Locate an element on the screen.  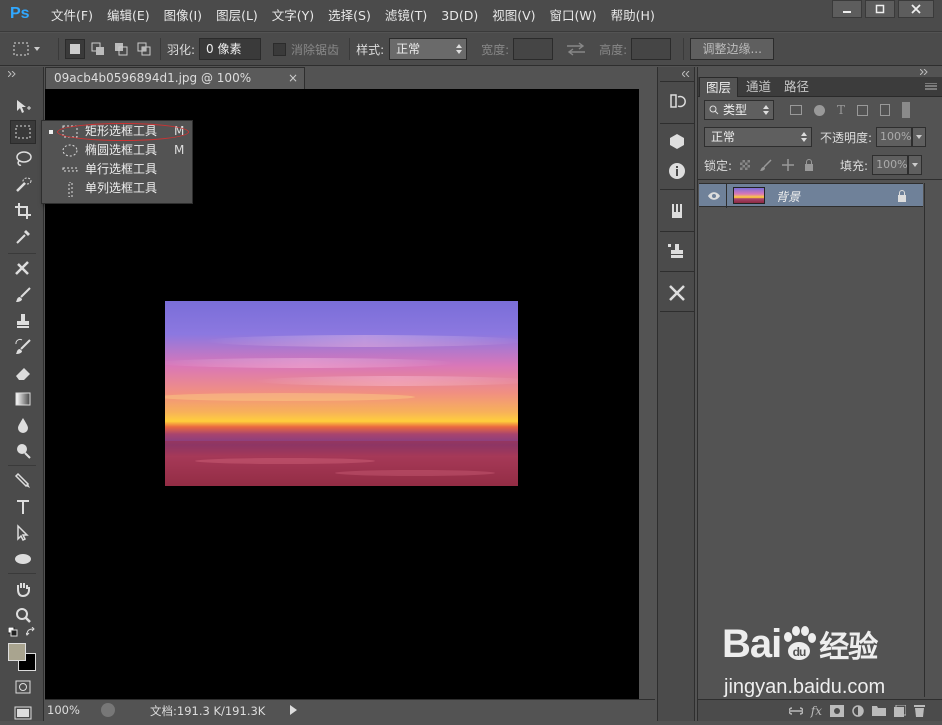
link-layers-icon is located at coordinates (795, 711).